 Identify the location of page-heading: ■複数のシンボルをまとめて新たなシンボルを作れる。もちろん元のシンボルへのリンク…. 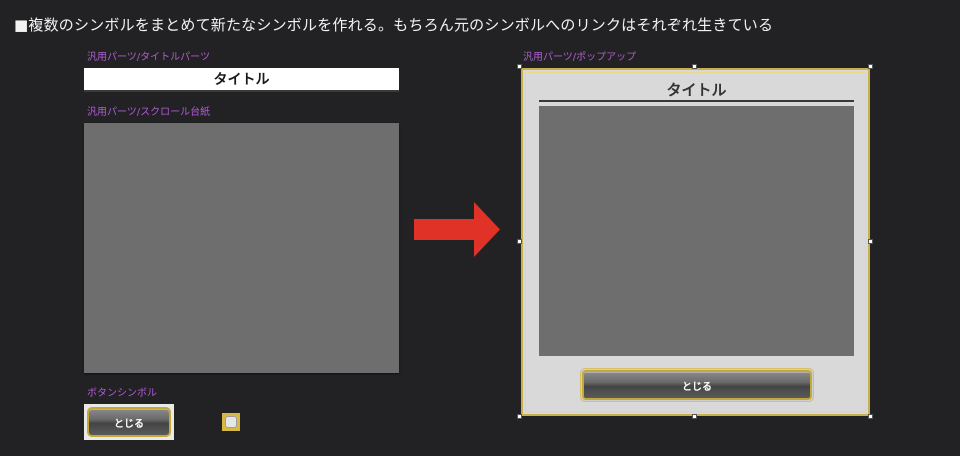
(394, 25).